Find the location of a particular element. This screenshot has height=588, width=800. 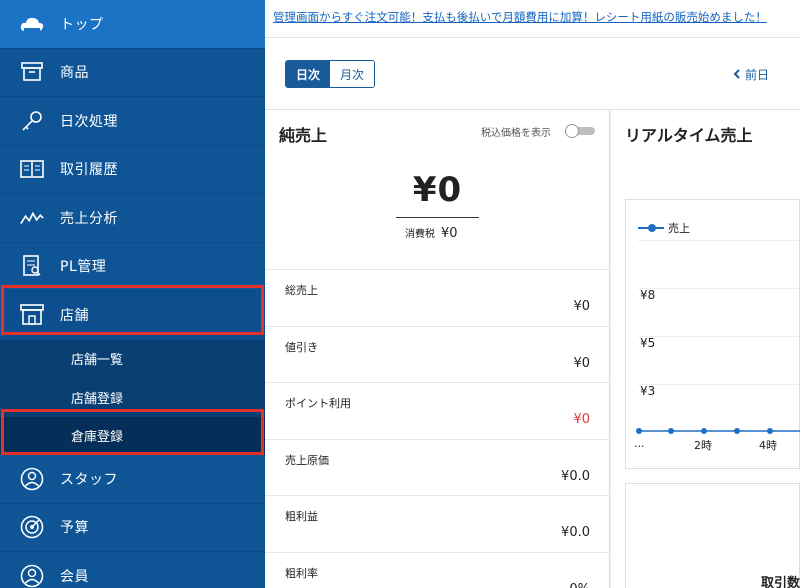

toggle-knob is located at coordinates (572, 131).